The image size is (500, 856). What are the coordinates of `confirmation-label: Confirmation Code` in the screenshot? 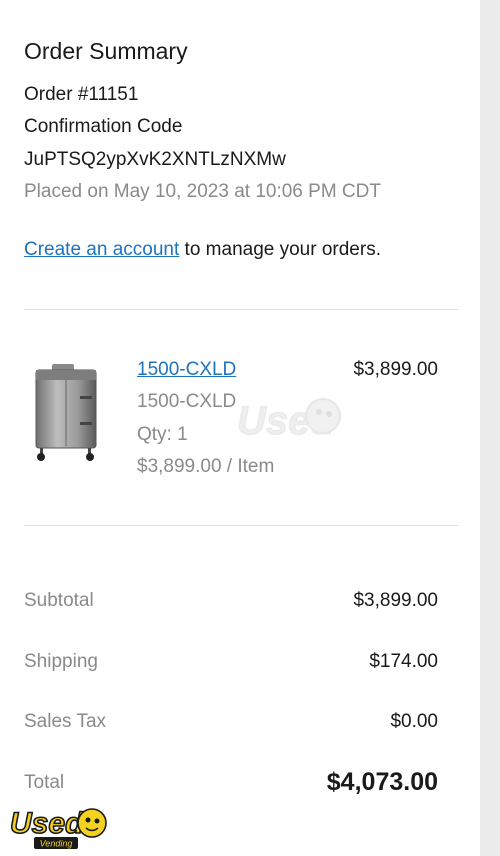 It's located at (103, 126).